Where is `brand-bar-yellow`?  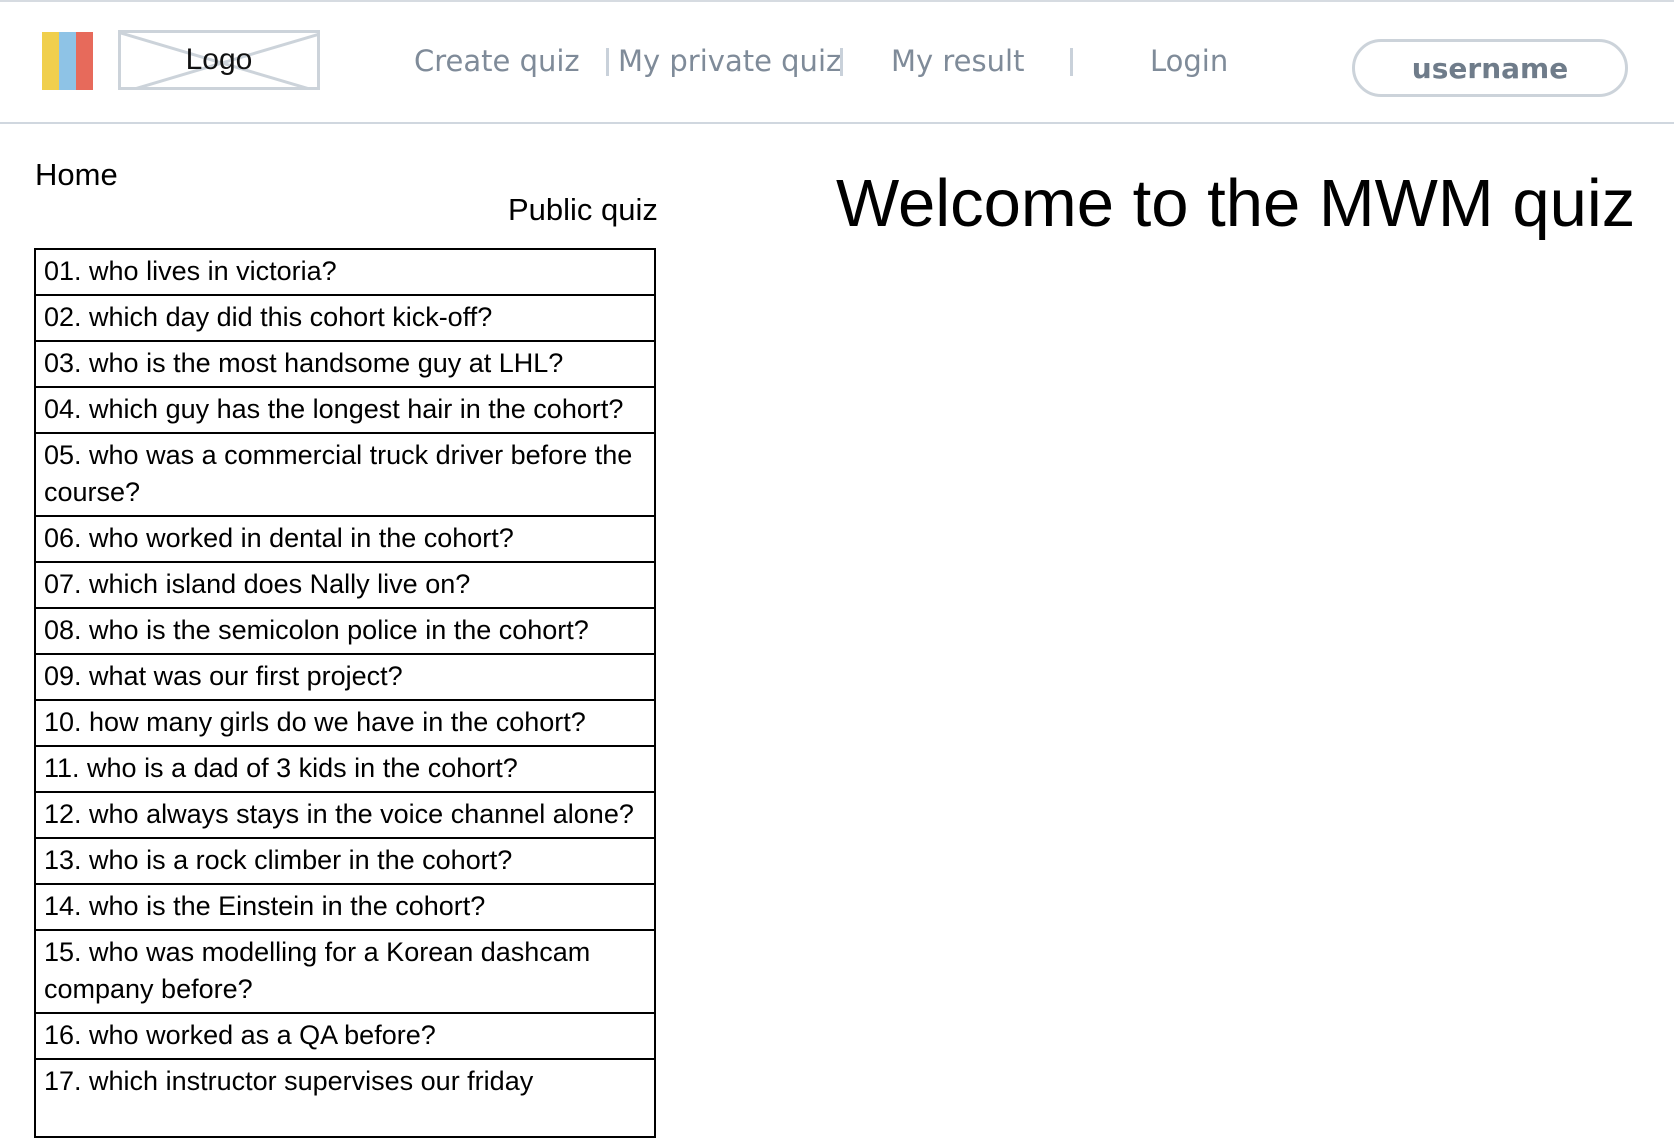 brand-bar-yellow is located at coordinates (50, 61).